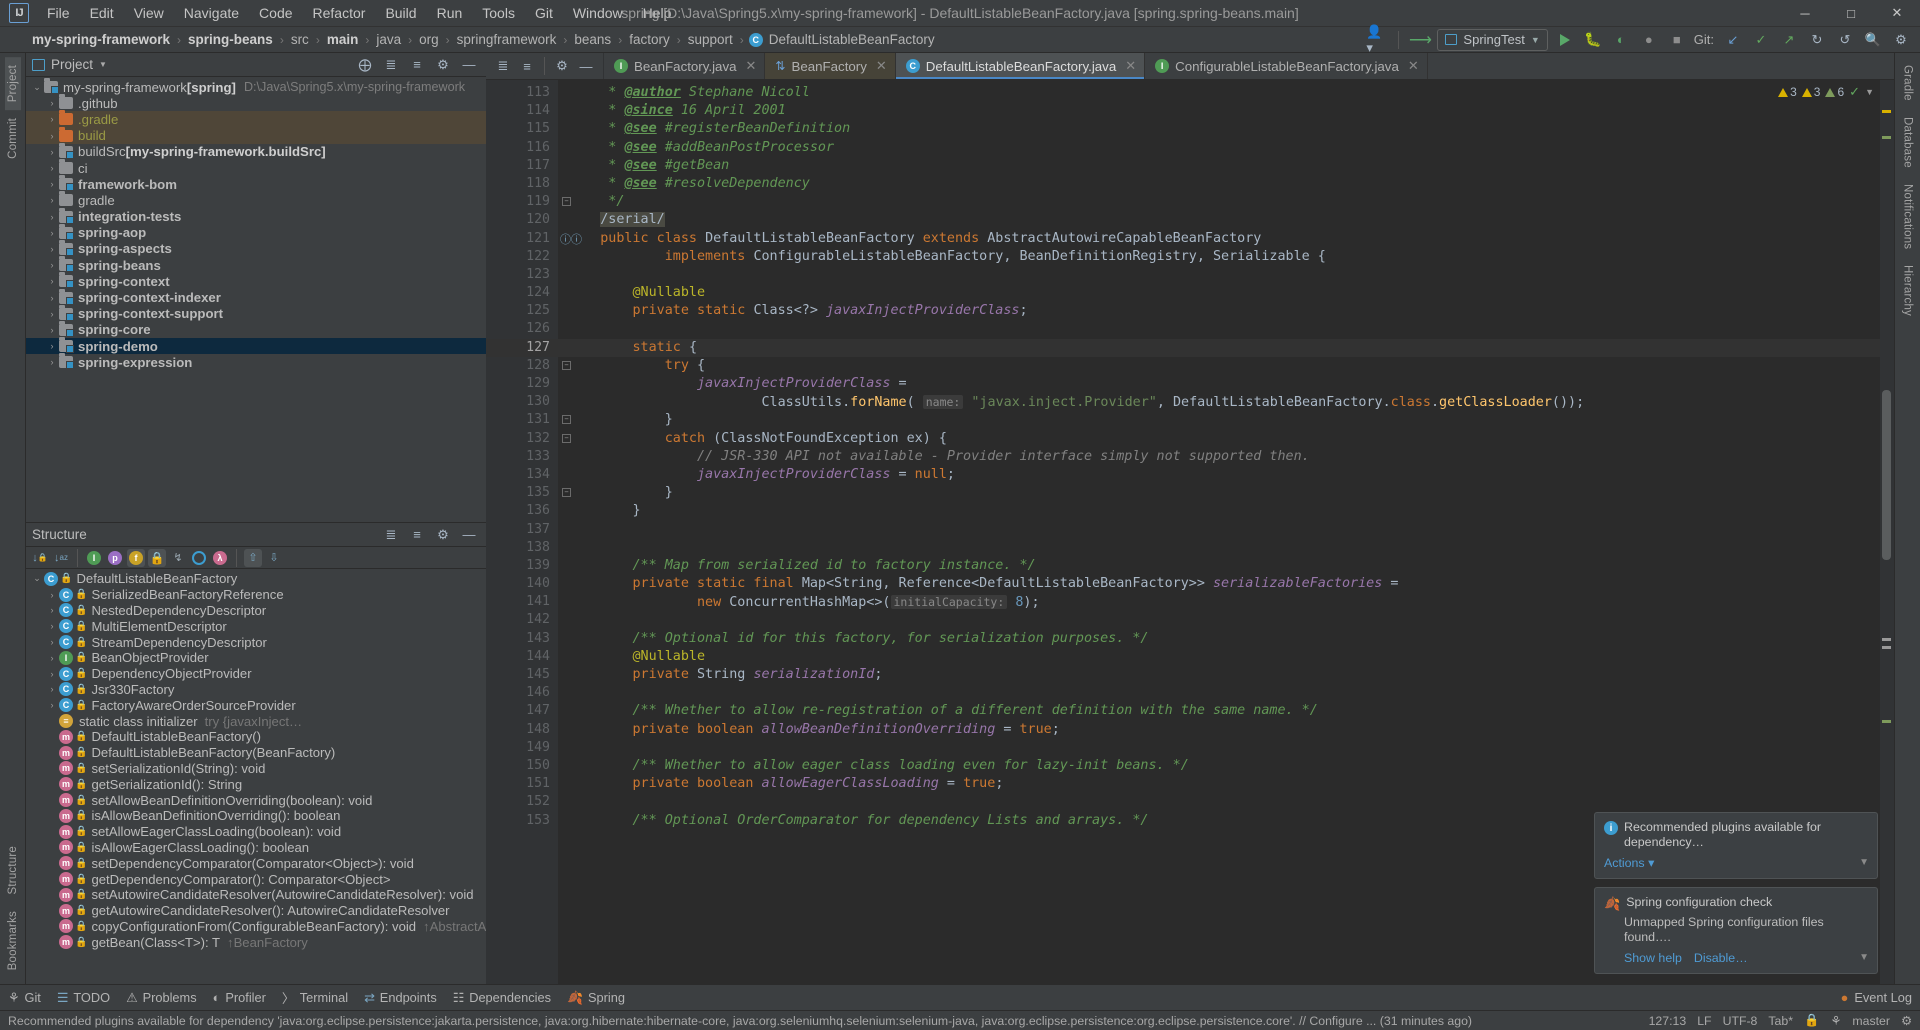 The image size is (1920, 1030). I want to click on weak-warnings-count: 3, so click(1810, 92).